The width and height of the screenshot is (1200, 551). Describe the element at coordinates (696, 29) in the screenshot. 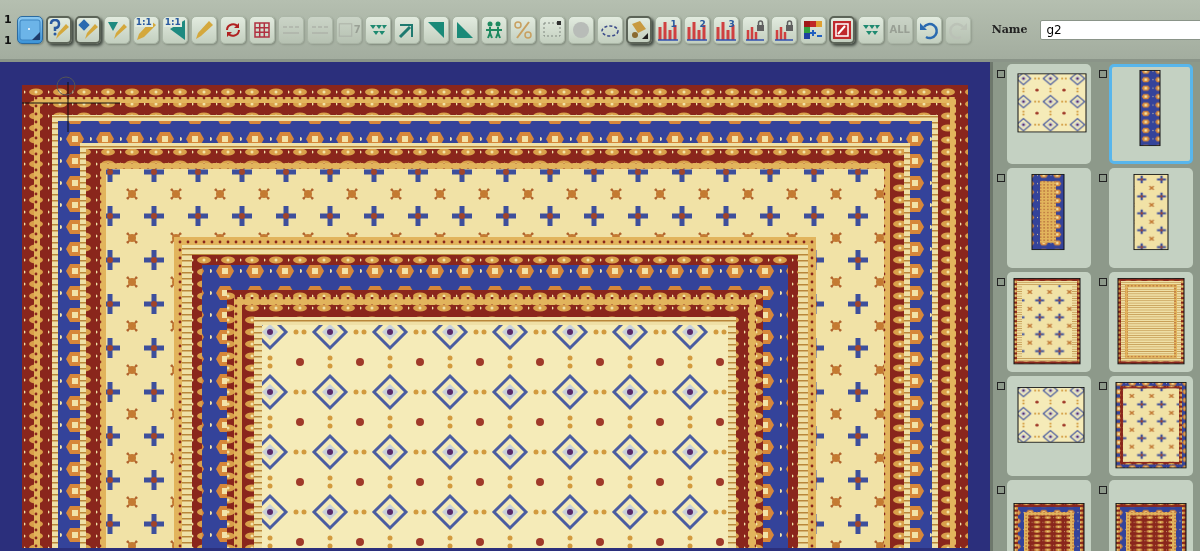

I see `bars-tool-button: 2` at that location.